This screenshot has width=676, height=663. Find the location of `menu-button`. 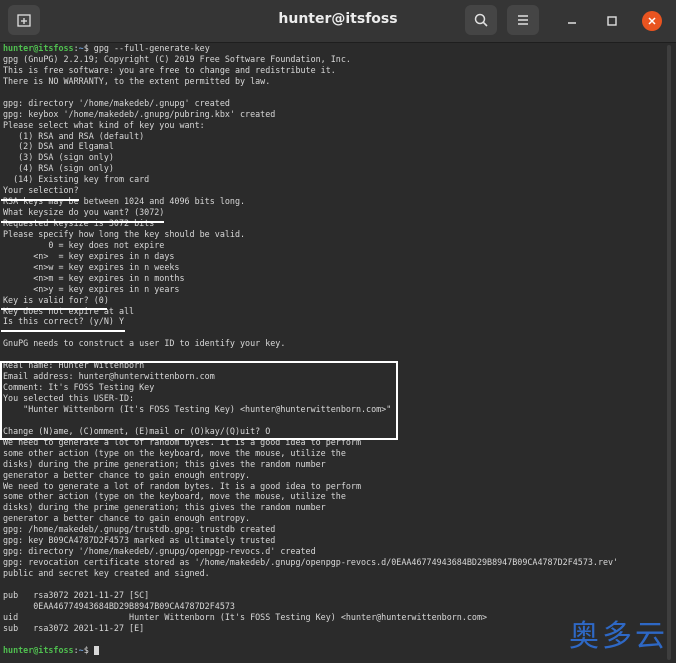

menu-button is located at coordinates (523, 20).